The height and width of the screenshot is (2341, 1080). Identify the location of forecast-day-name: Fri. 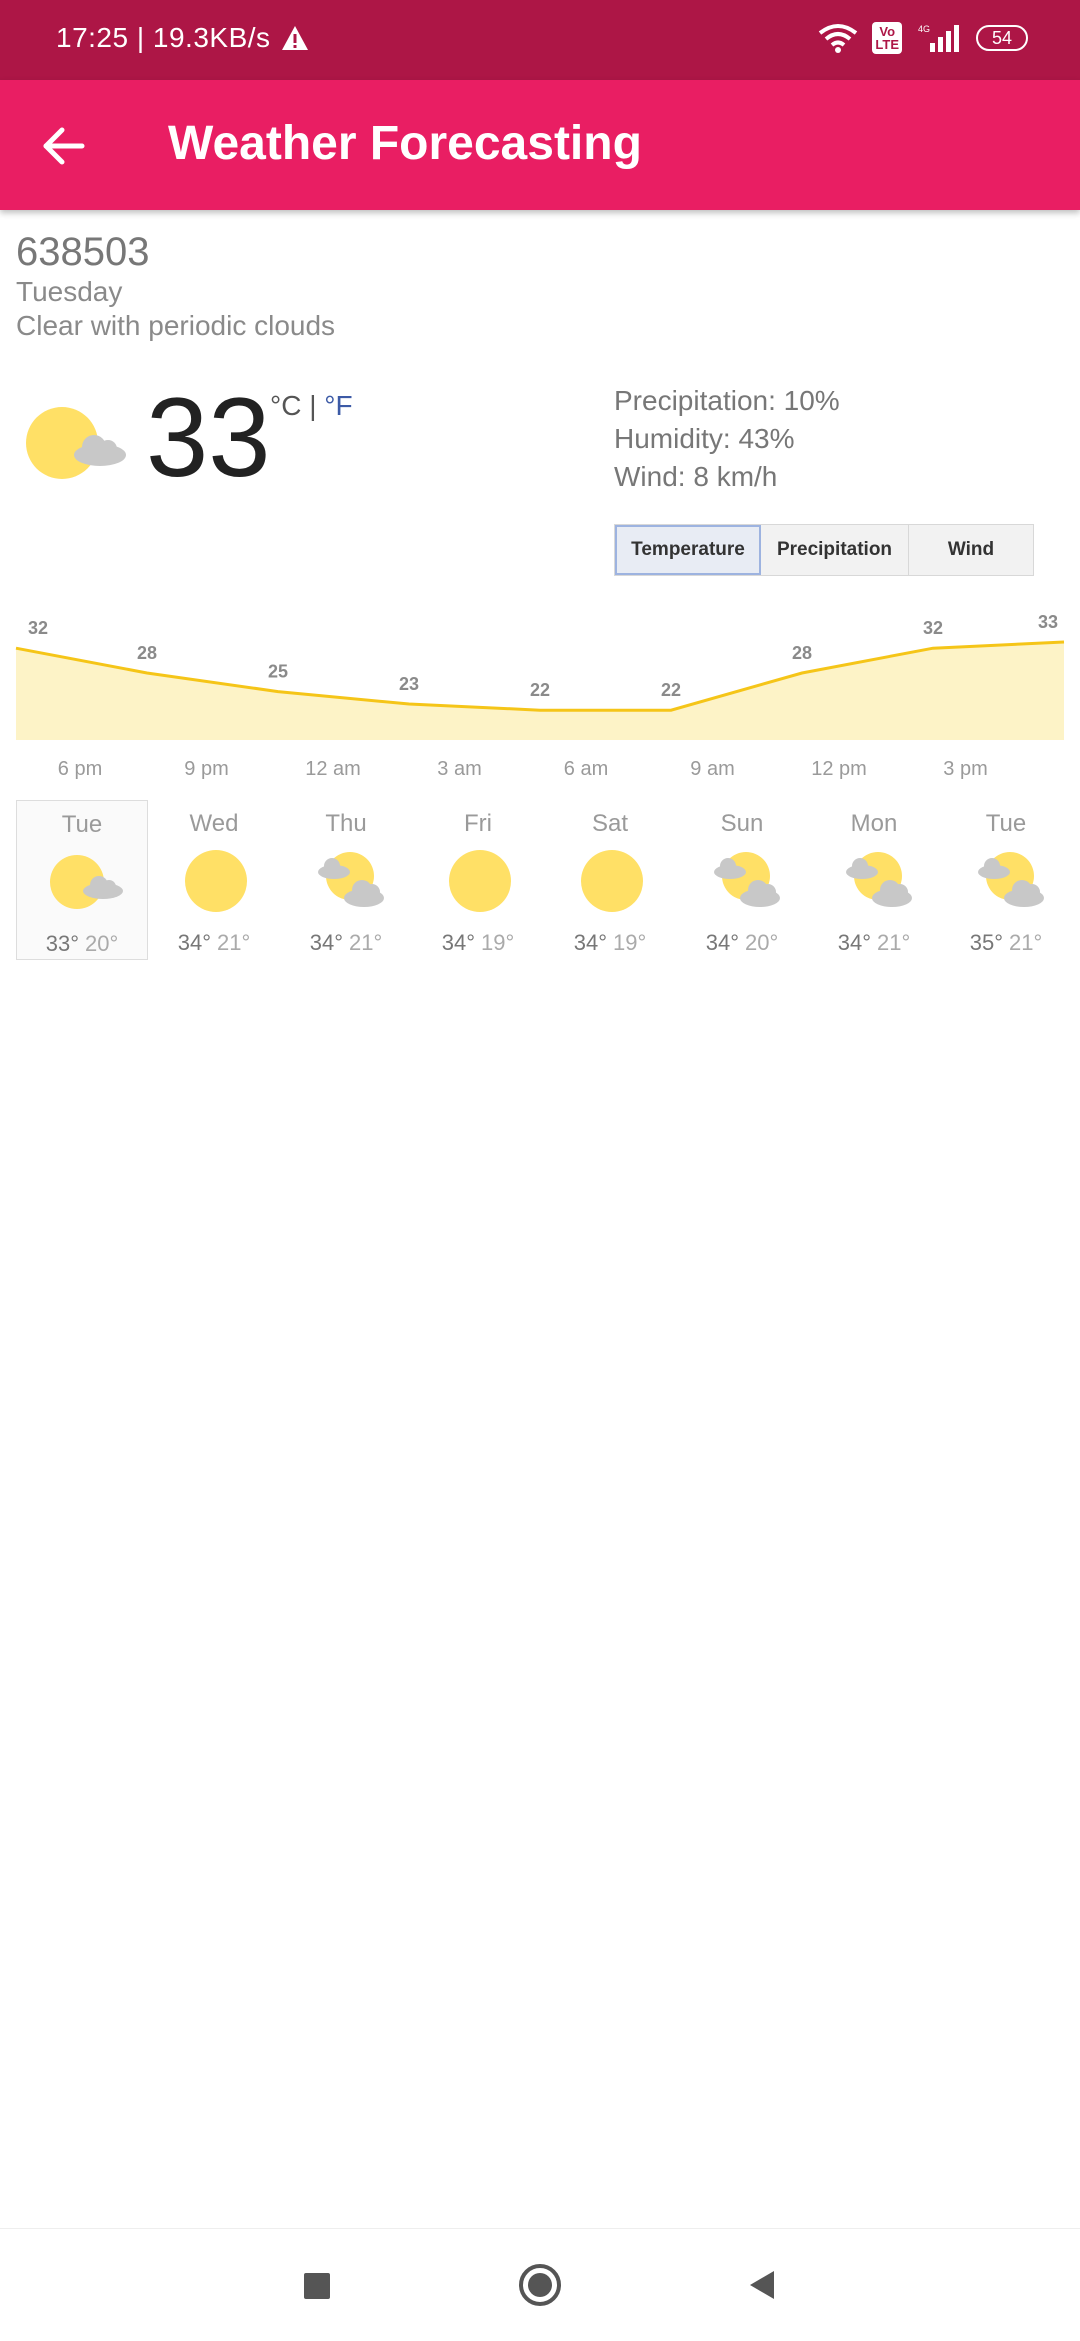
(478, 823).